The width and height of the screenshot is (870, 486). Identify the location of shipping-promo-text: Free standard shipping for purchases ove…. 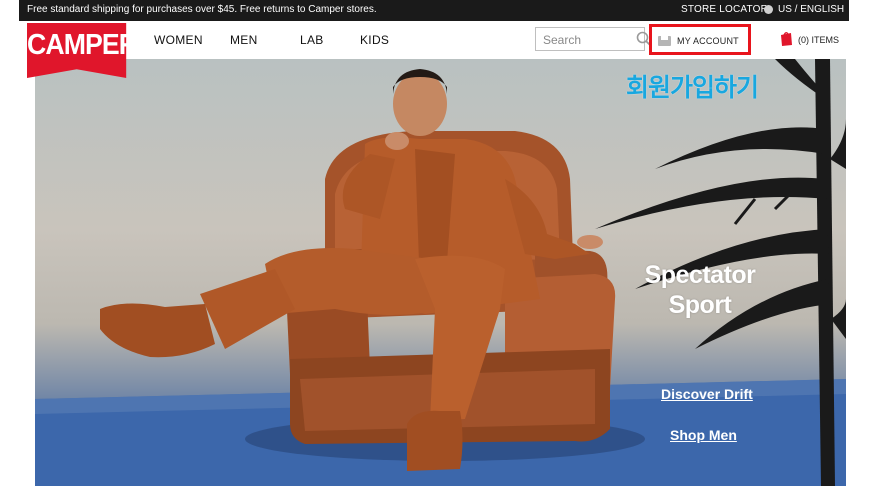
(202, 9).